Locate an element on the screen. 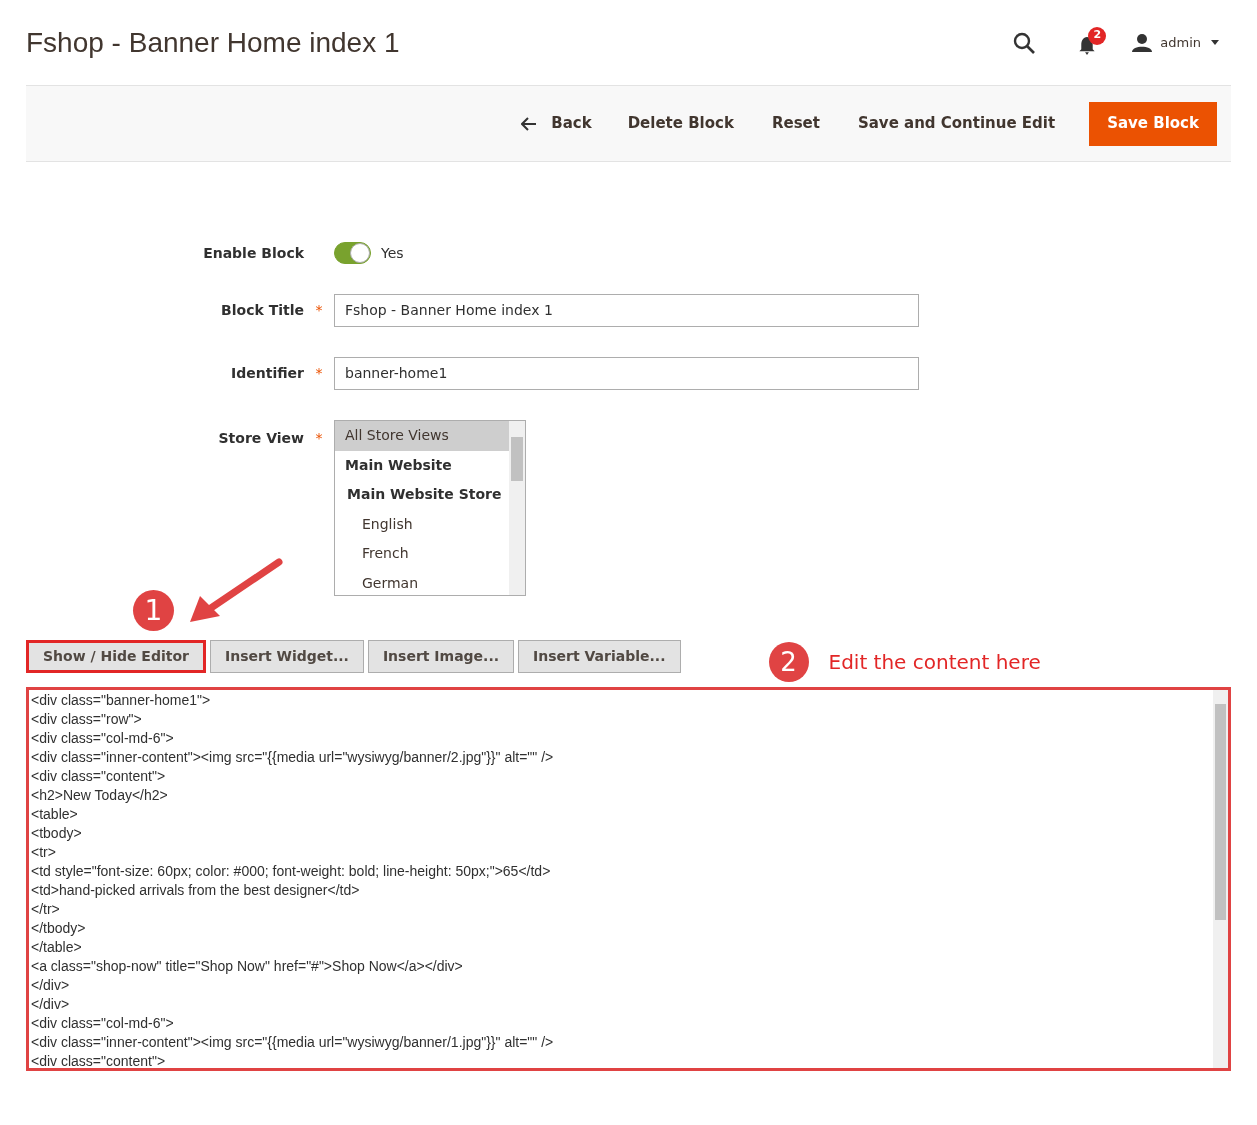 This screenshot has width=1257, height=1125. code-line: <tbody> is located at coordinates (57, 833).